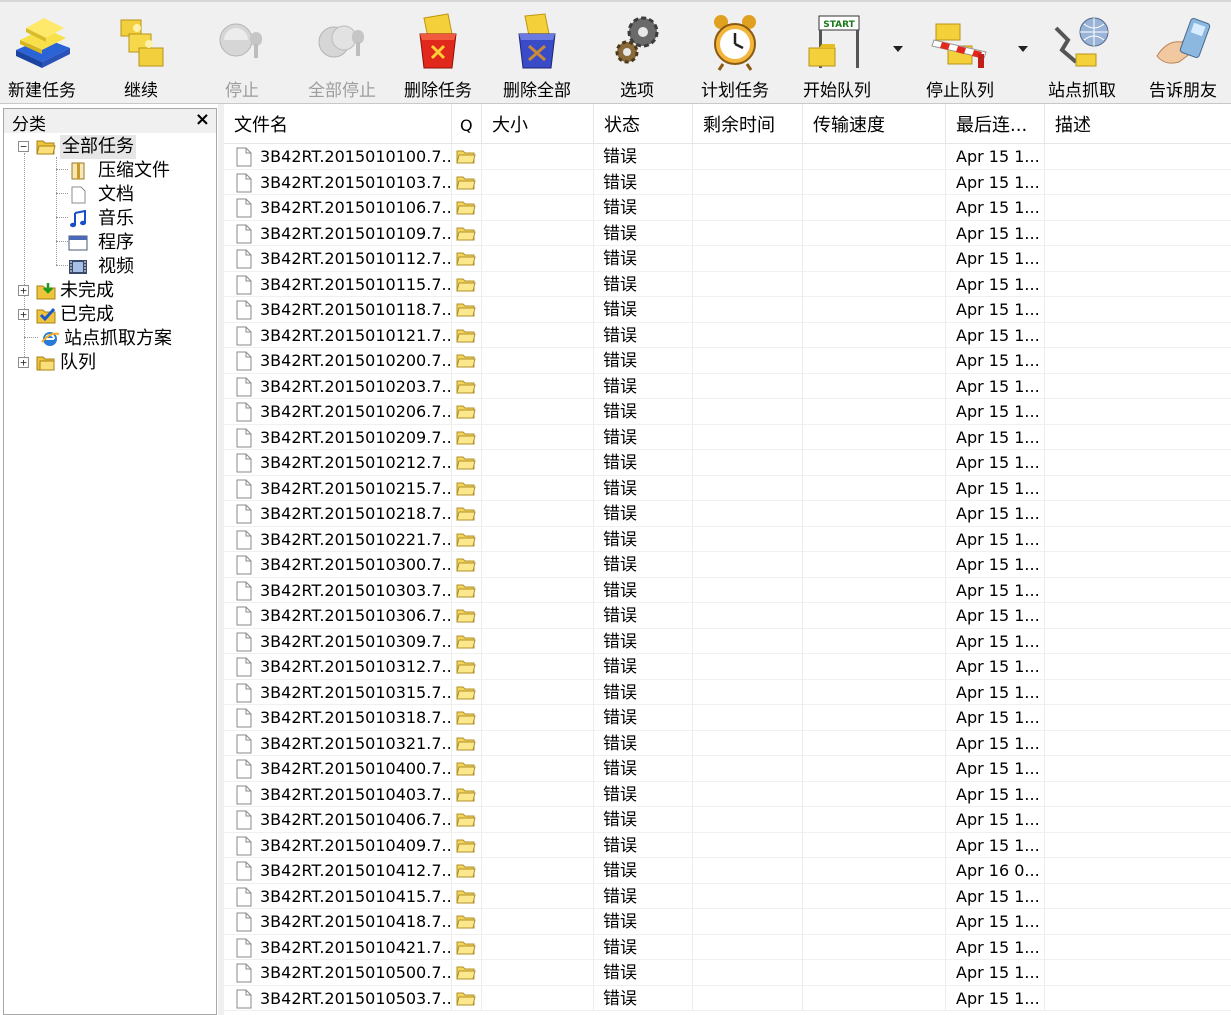  Describe the element at coordinates (643, 124) in the screenshot. I see `column-header-status: 状态` at that location.